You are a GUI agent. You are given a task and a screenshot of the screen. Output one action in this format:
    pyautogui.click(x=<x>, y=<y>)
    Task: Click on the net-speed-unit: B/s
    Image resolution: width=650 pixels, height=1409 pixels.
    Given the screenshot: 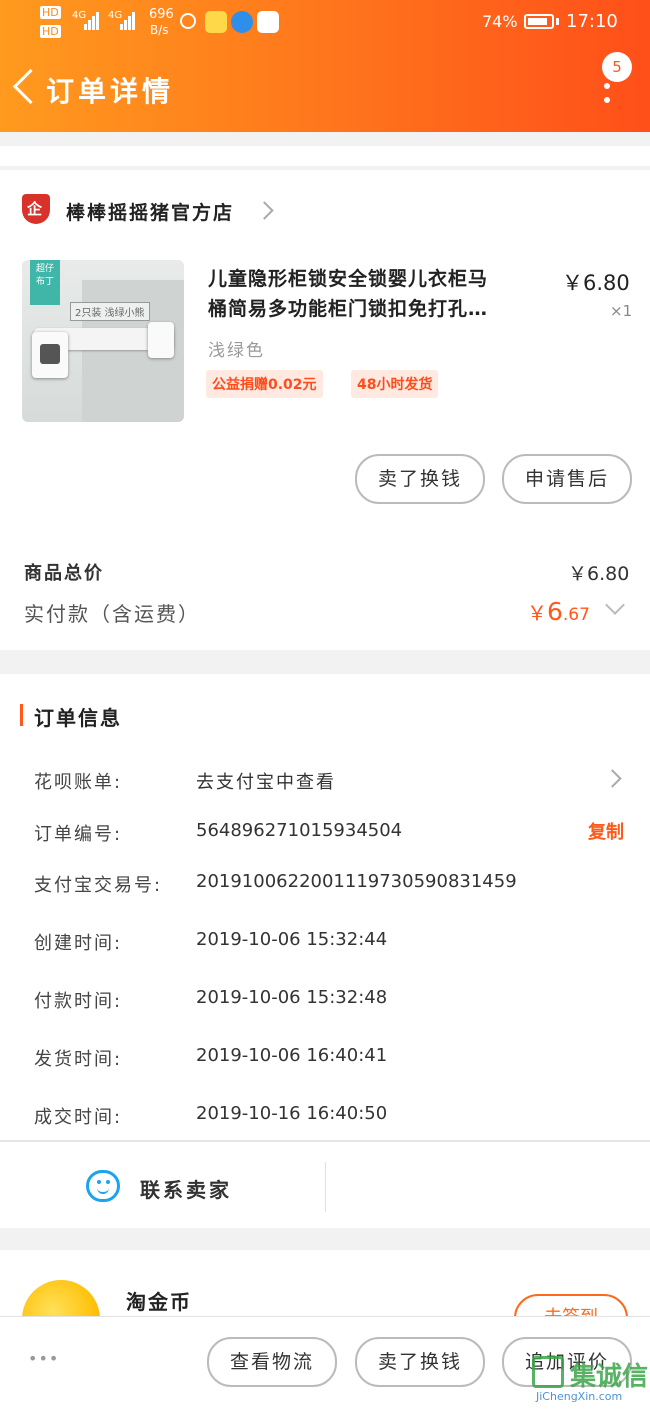 What is the action you would take?
    pyautogui.click(x=159, y=30)
    